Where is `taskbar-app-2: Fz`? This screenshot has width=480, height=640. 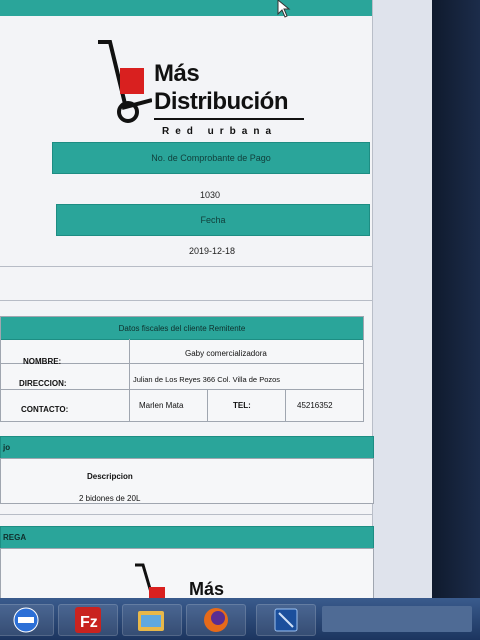
taskbar-app-2: Fz is located at coordinates (88, 620).